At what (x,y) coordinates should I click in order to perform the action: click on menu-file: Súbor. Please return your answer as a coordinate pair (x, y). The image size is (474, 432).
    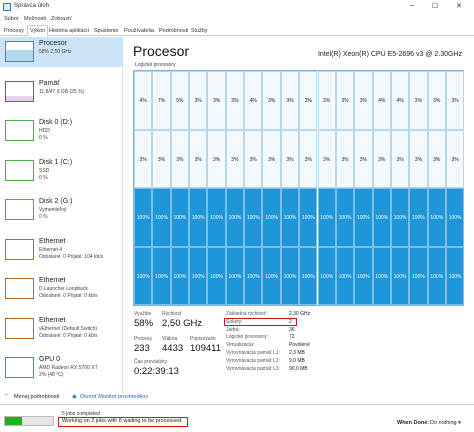
    Looking at the image, I should click on (11, 19).